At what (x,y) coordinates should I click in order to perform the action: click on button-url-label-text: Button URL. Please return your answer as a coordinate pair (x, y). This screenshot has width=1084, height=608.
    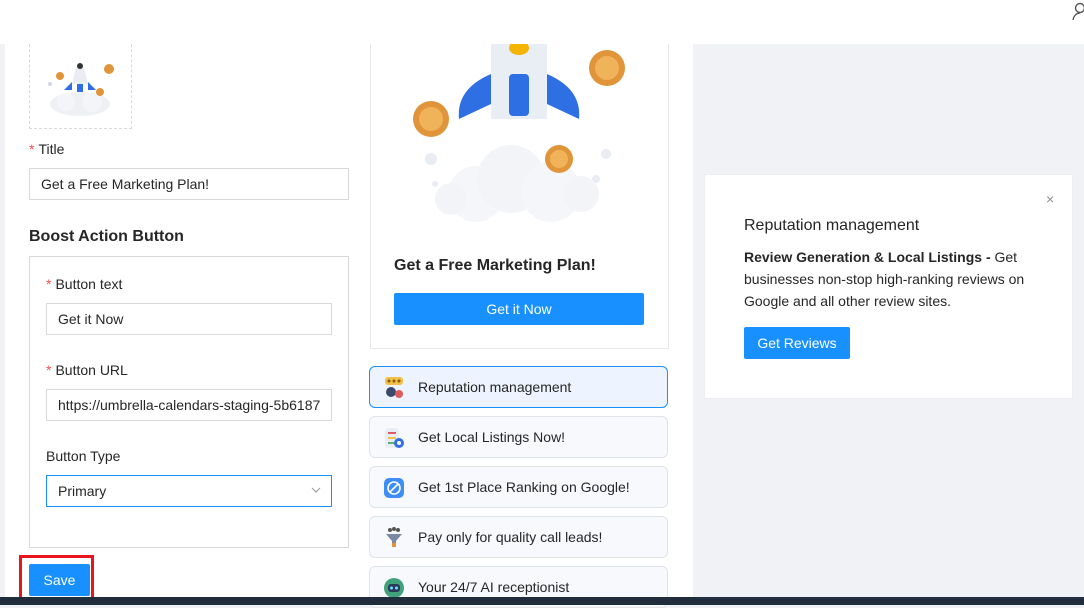
    Looking at the image, I should click on (91, 370).